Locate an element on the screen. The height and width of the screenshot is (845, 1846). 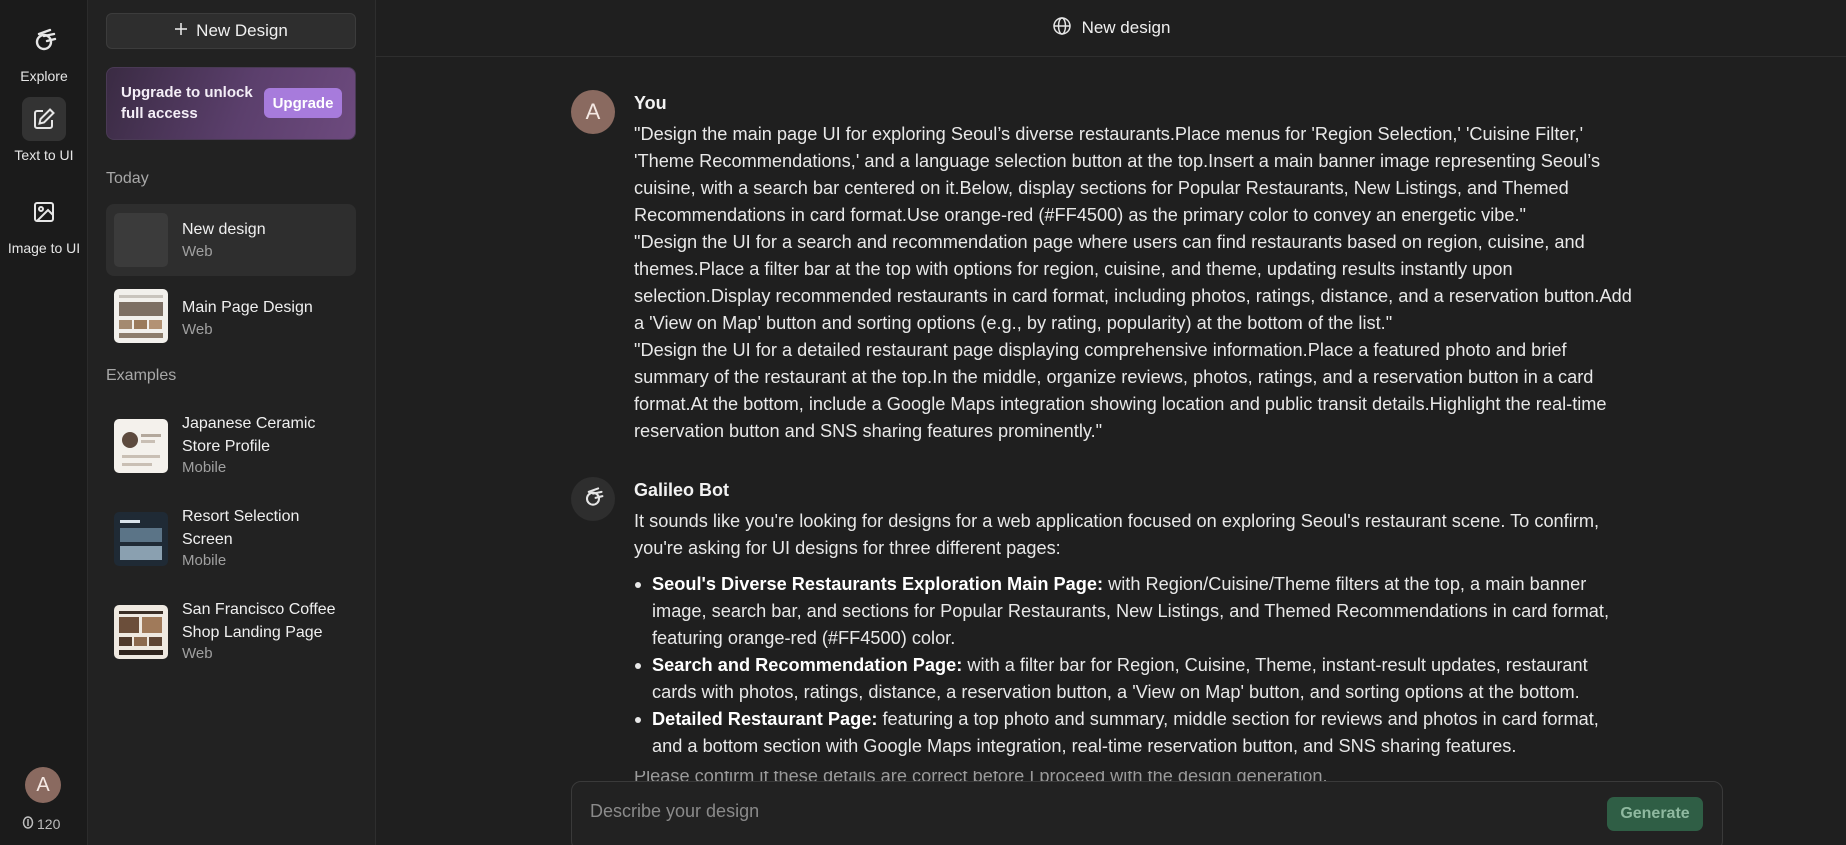
plus-icon is located at coordinates (181, 31).